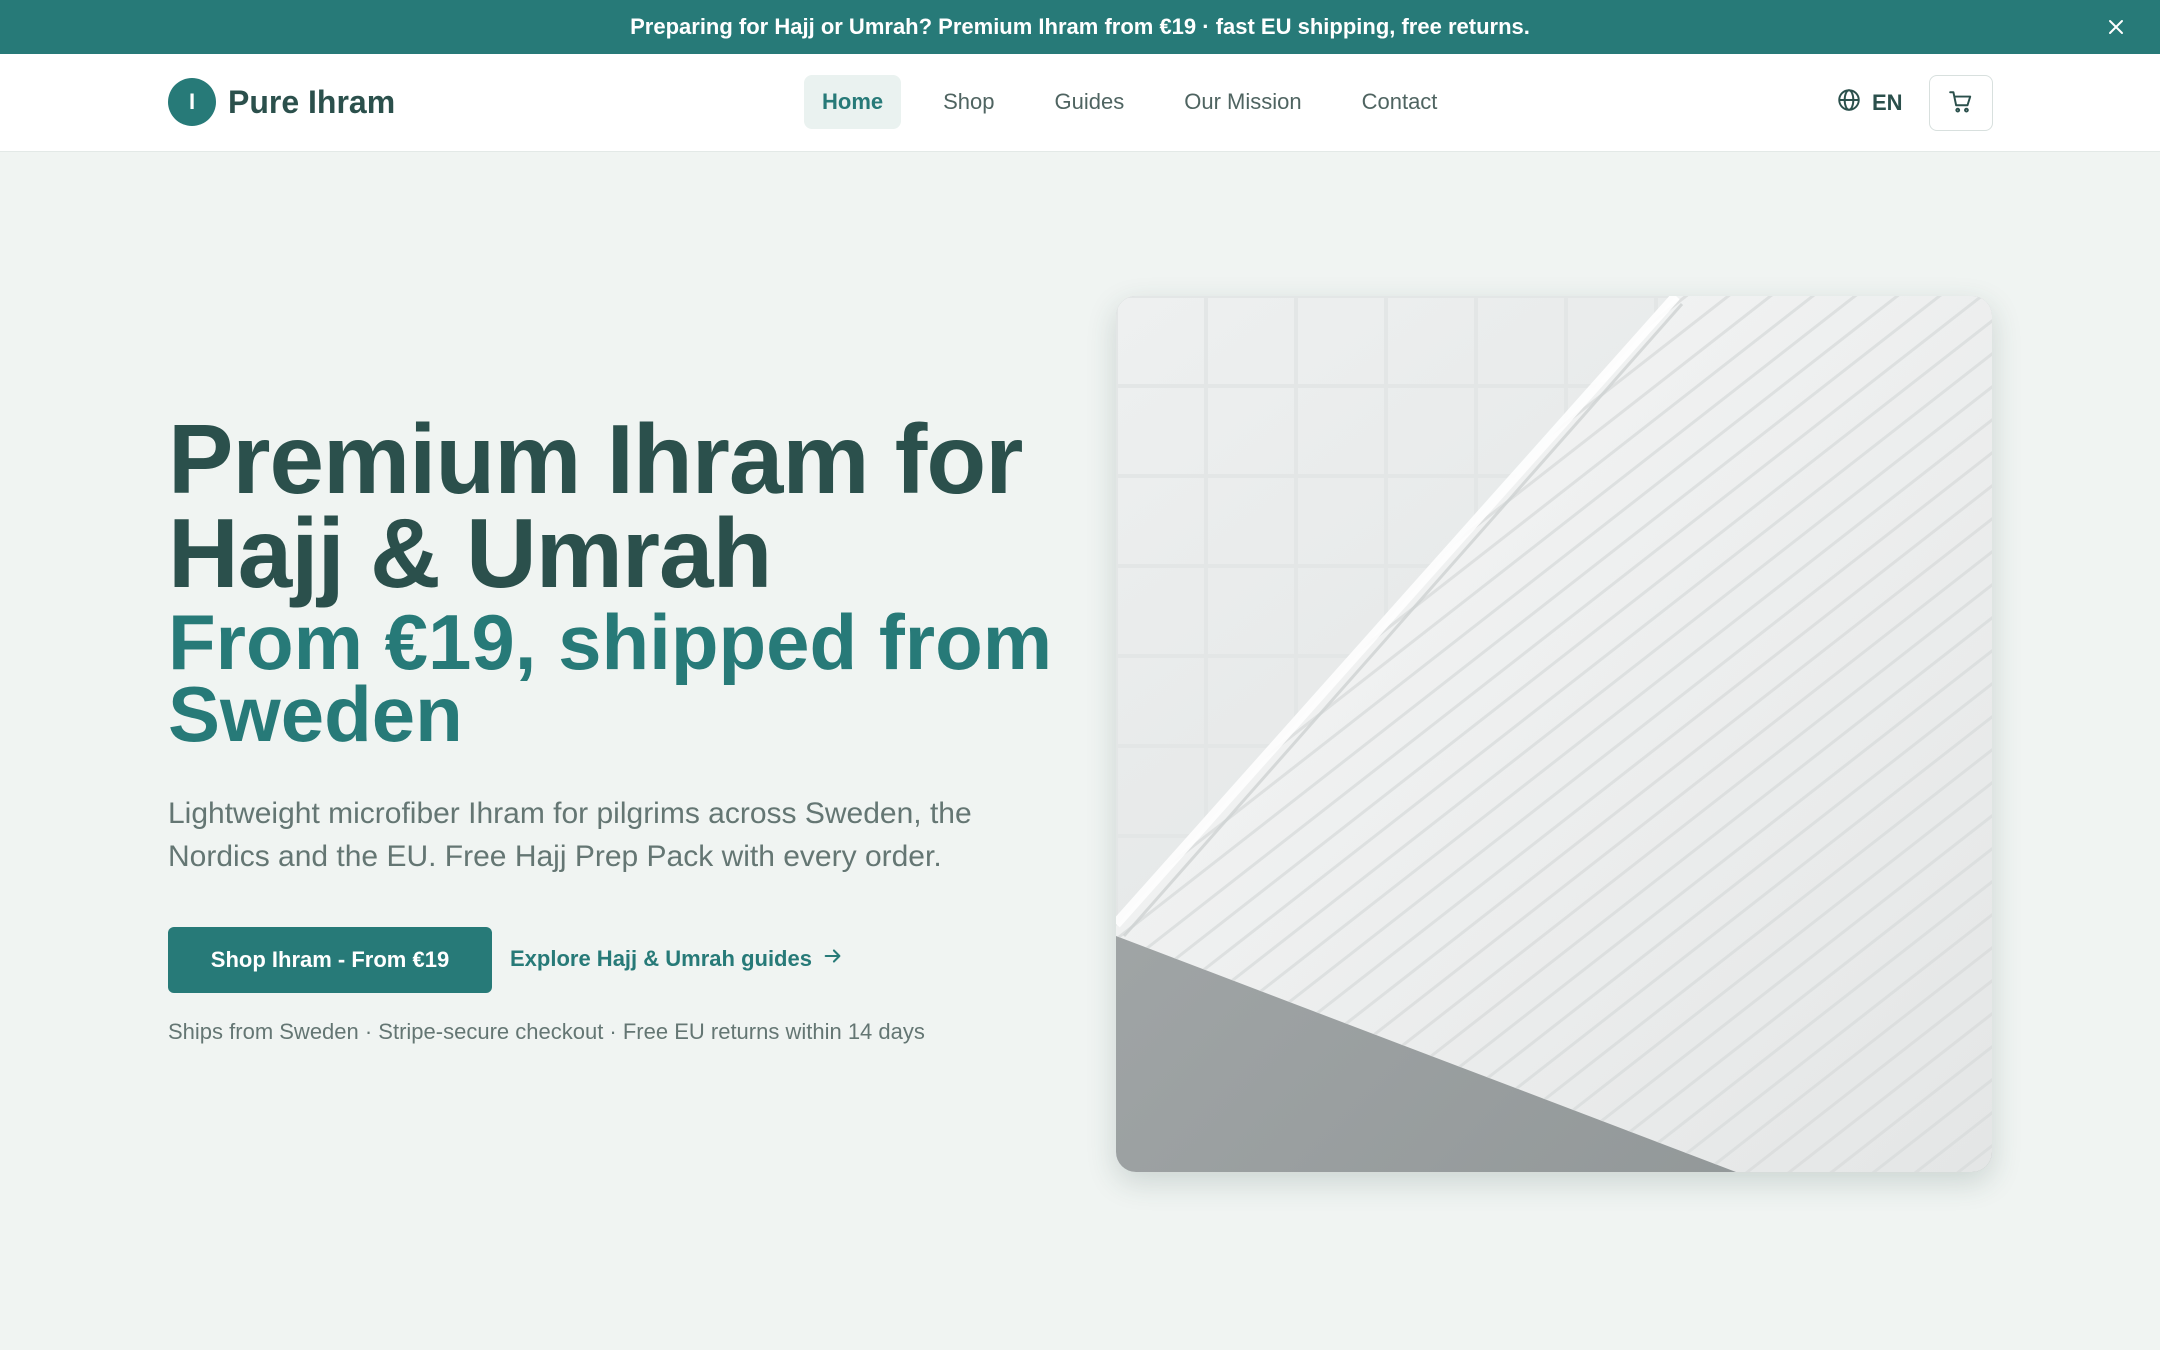 The width and height of the screenshot is (2160, 1350). I want to click on nav-item-shop: Shop, so click(968, 102).